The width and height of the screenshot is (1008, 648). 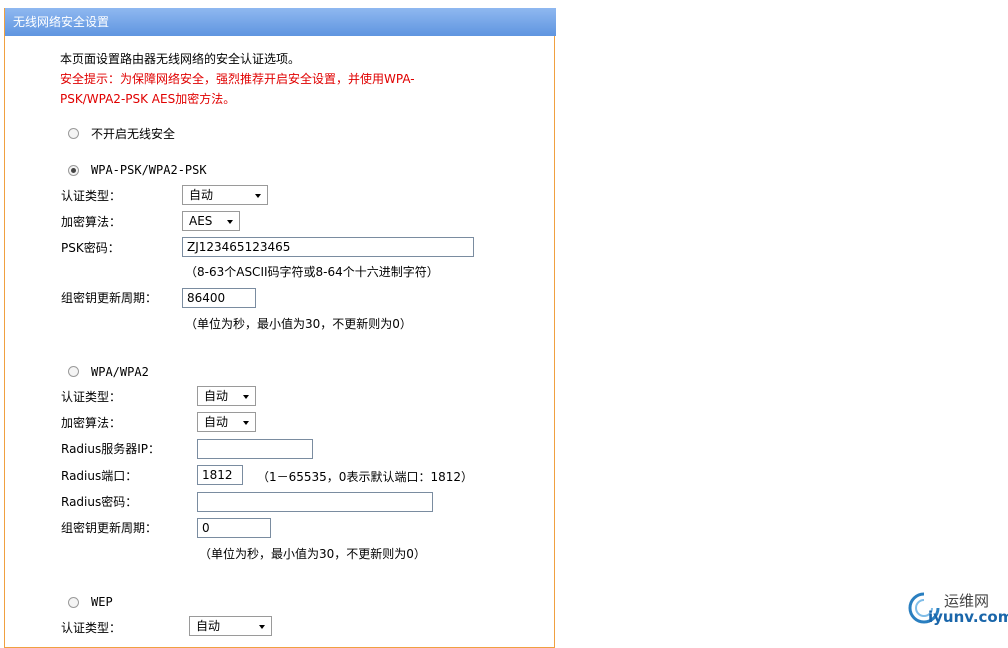 What do you see at coordinates (109, 528) in the screenshot?
I see `wpa-group-key-label: 组密钥更新周期：` at bounding box center [109, 528].